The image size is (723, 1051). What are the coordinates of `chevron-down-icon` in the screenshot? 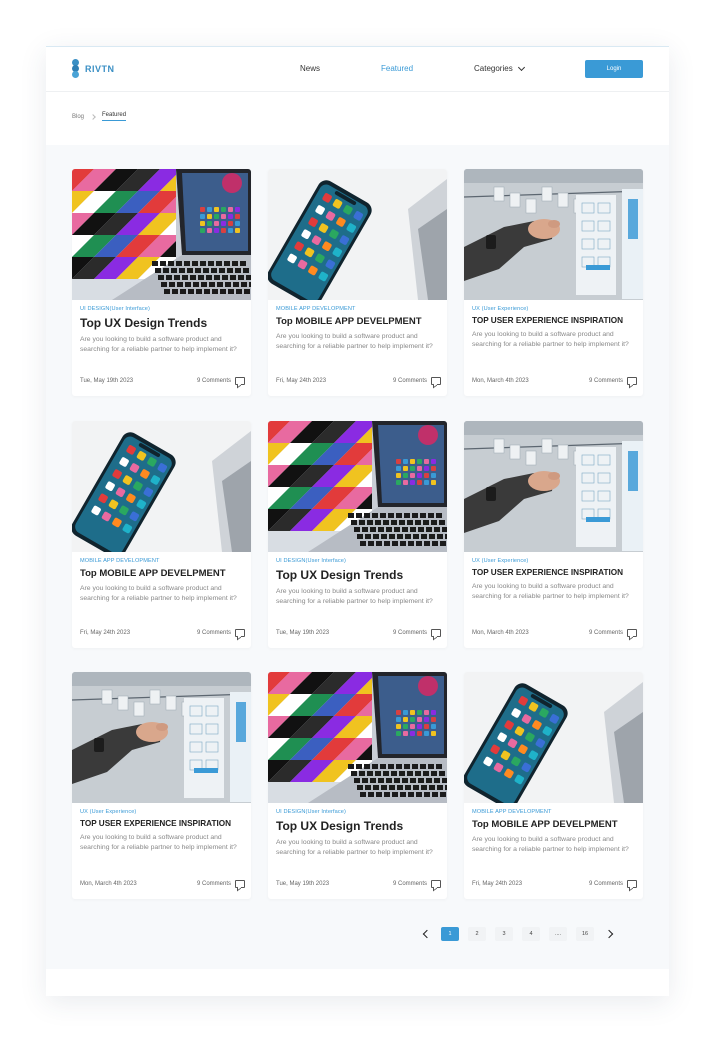 It's located at (521, 67).